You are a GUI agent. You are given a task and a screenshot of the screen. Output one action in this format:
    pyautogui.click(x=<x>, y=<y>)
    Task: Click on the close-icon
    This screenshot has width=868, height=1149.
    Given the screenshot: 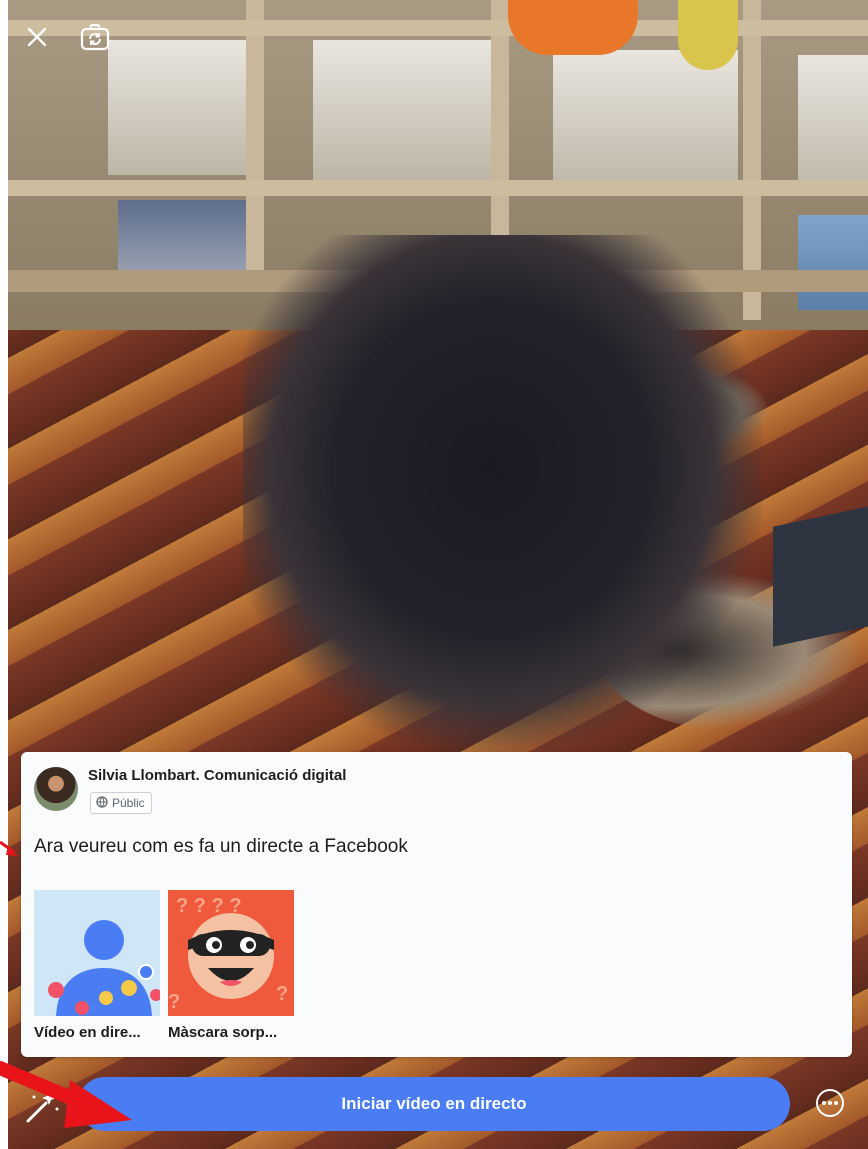 What is the action you would take?
    pyautogui.click(x=37, y=37)
    